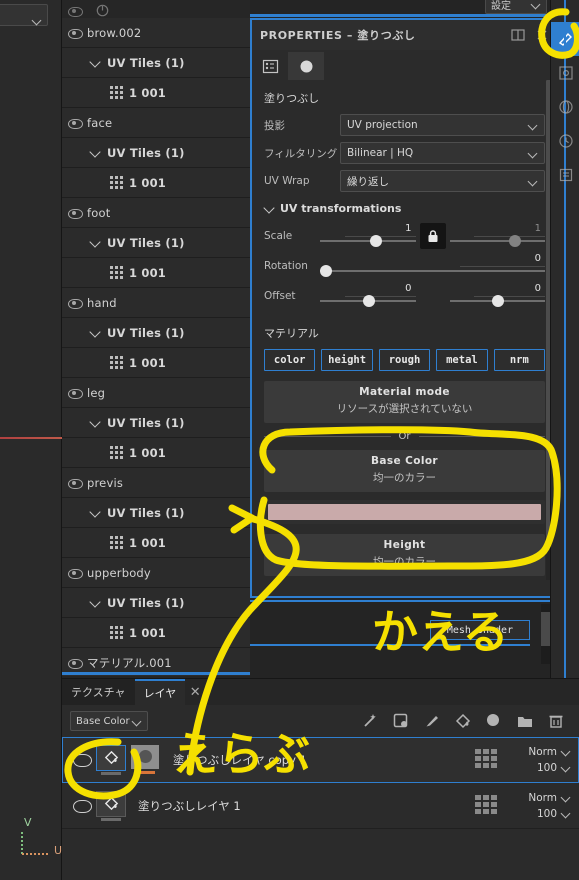 The width and height of the screenshot is (579, 880). I want to click on rail-item-globe, so click(565, 107).